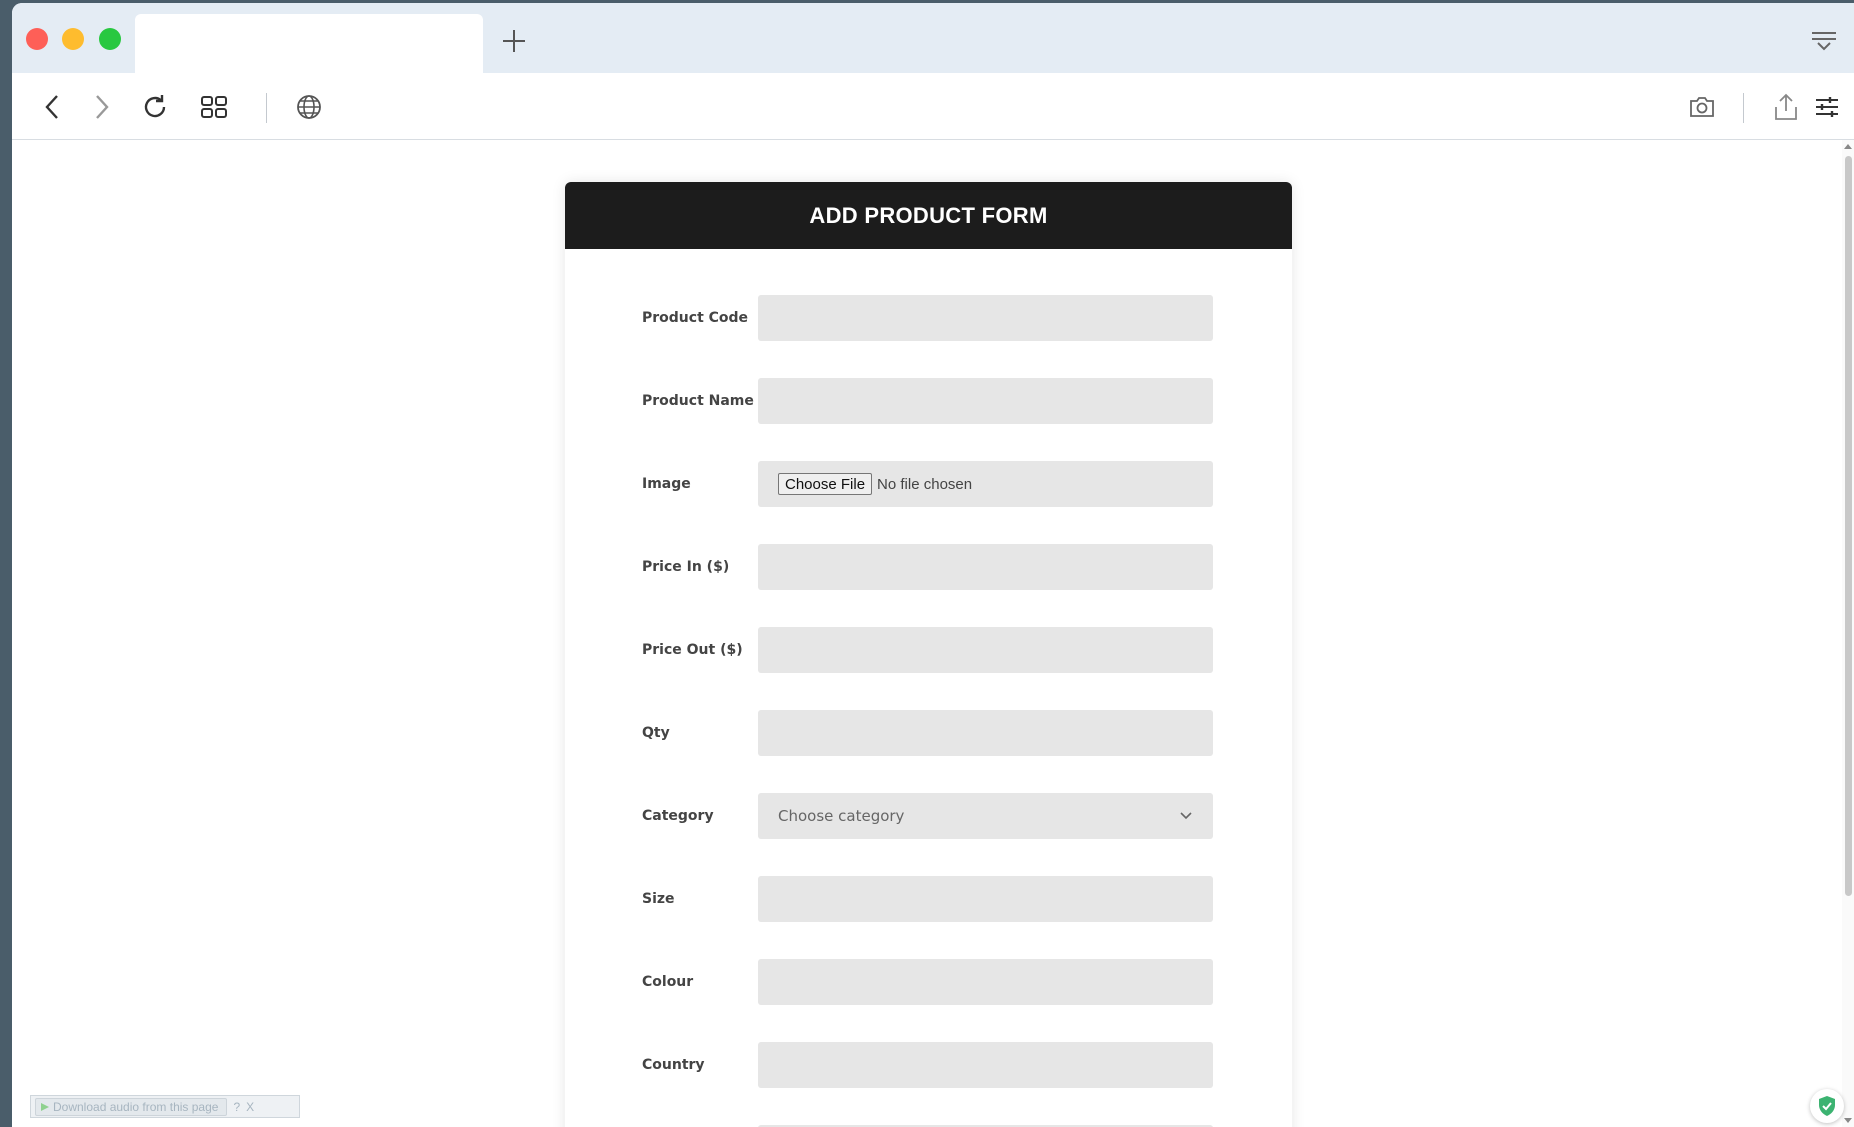 Image resolution: width=1854 pixels, height=1127 pixels. What do you see at coordinates (658, 899) in the screenshot?
I see `size-label: Size` at bounding box center [658, 899].